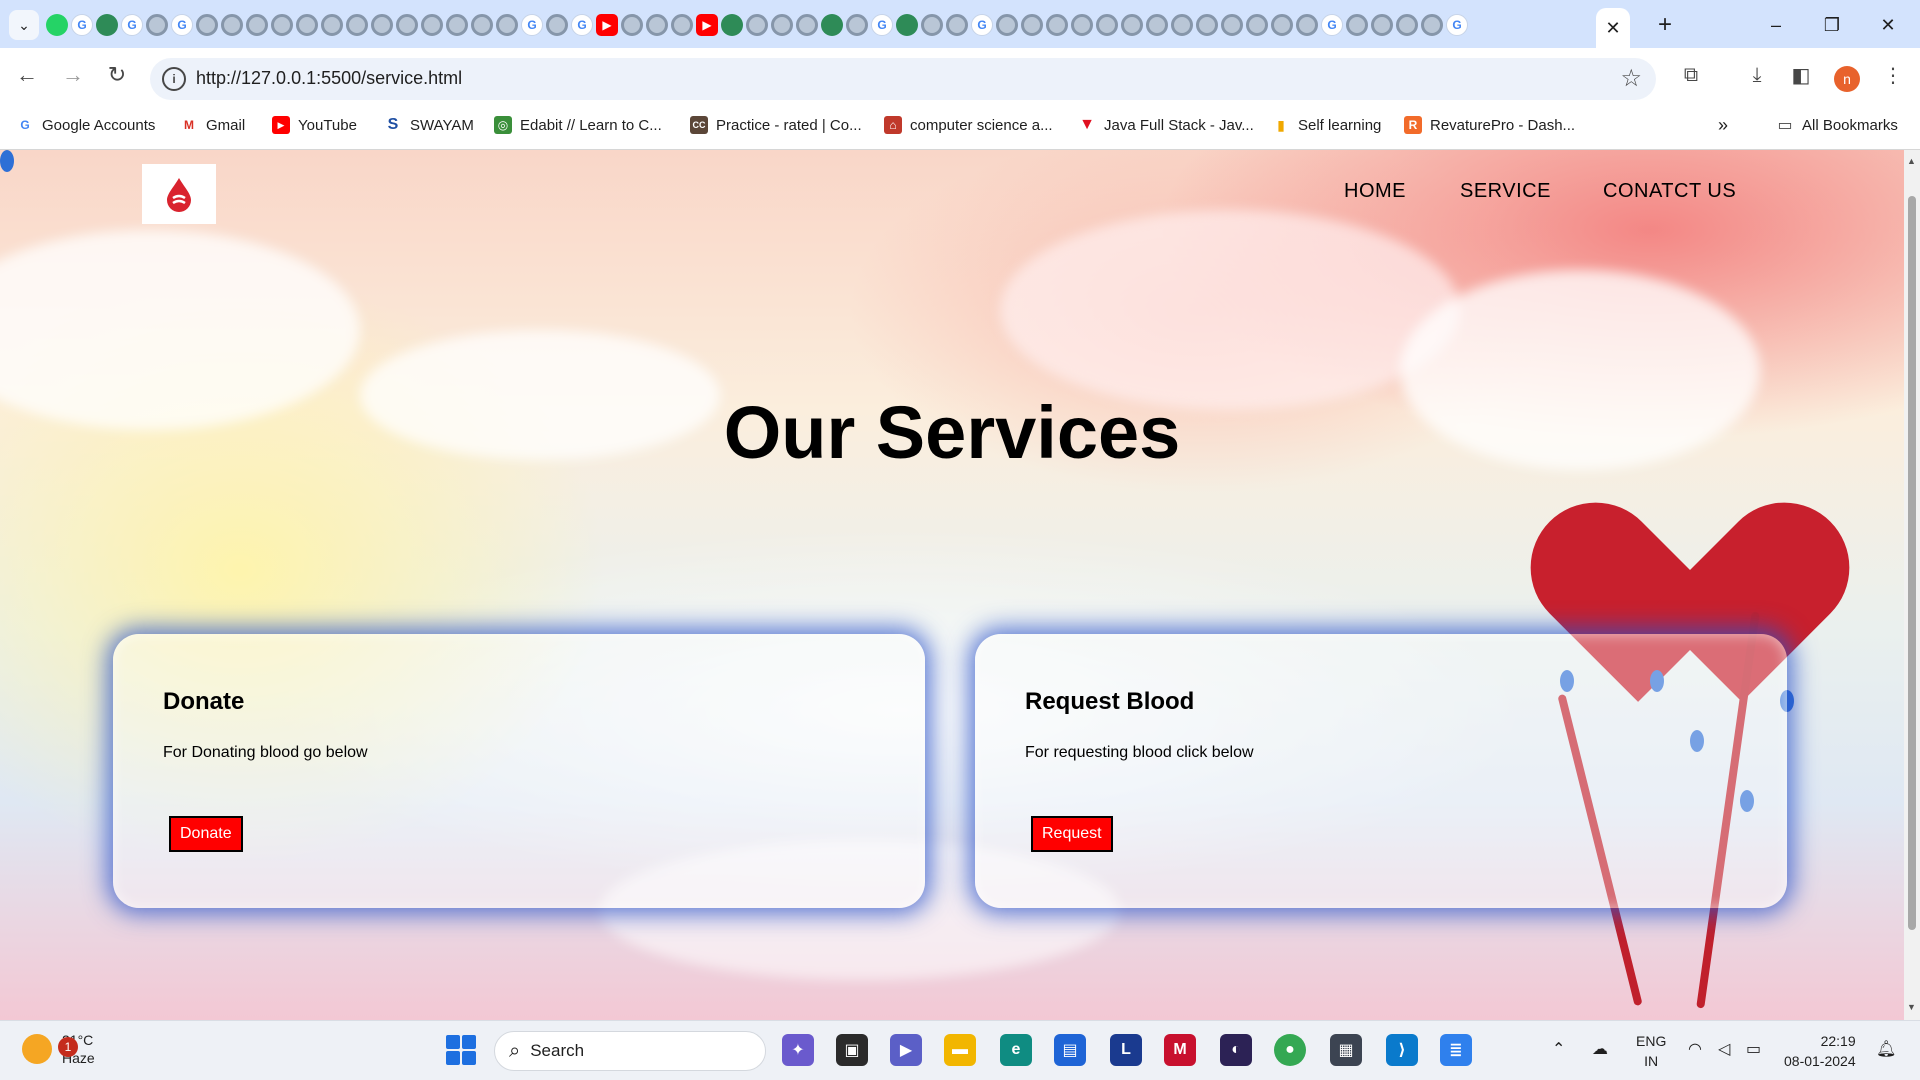 The width and height of the screenshot is (1920, 1080). I want to click on all-bookmarks-button: ▭ All Bookmarks, so click(1836, 125).